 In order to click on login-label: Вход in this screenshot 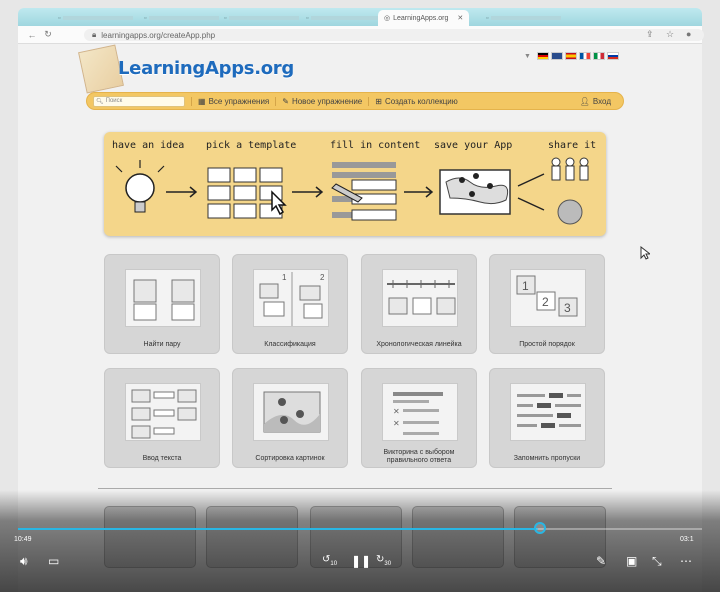, I will do `click(601, 101)`.